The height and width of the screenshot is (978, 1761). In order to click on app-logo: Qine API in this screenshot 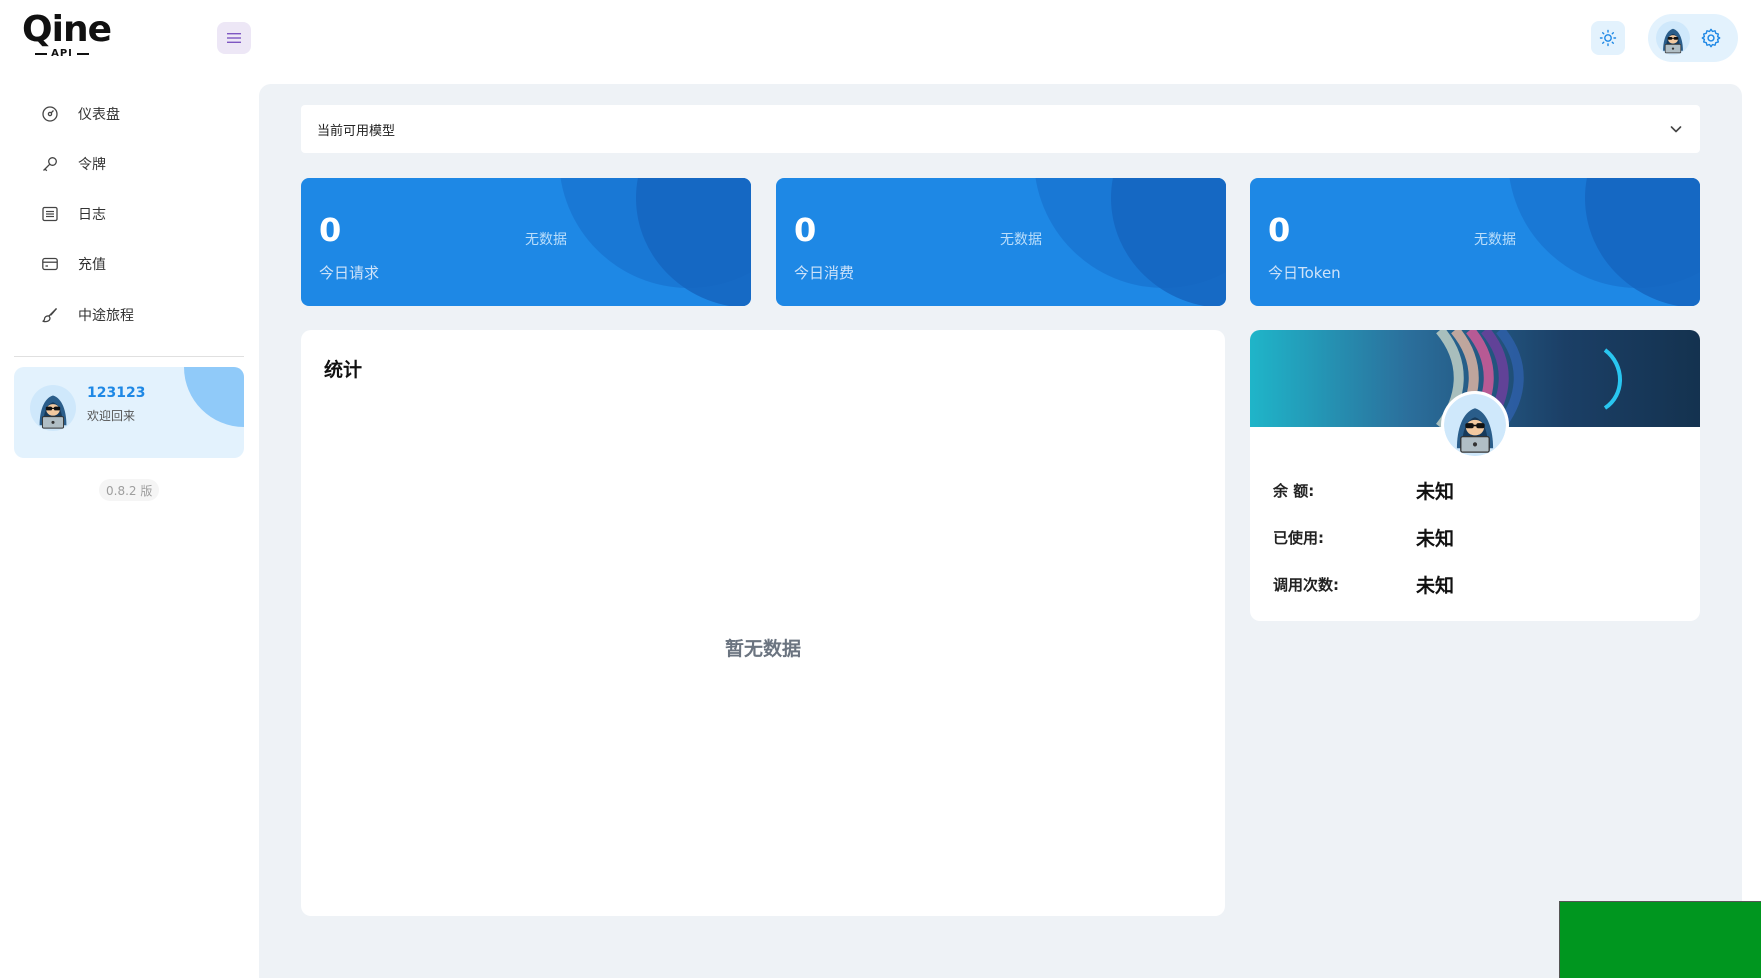, I will do `click(67, 36)`.